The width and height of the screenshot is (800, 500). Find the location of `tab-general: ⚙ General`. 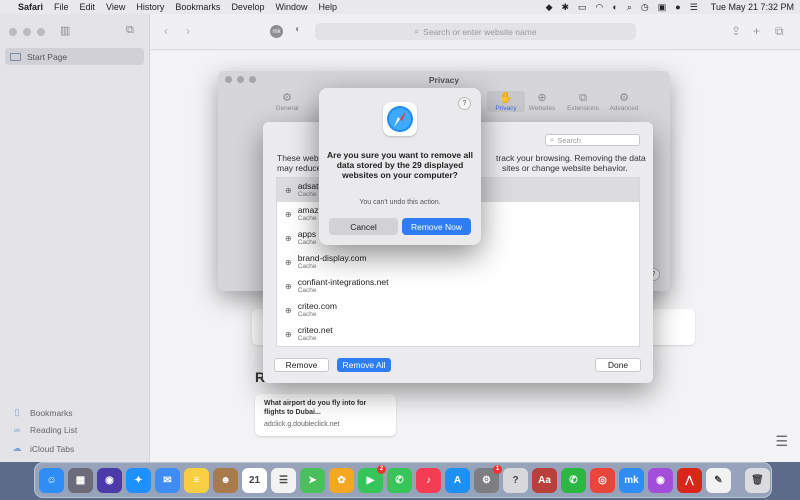

tab-general: ⚙ General is located at coordinates (287, 101).